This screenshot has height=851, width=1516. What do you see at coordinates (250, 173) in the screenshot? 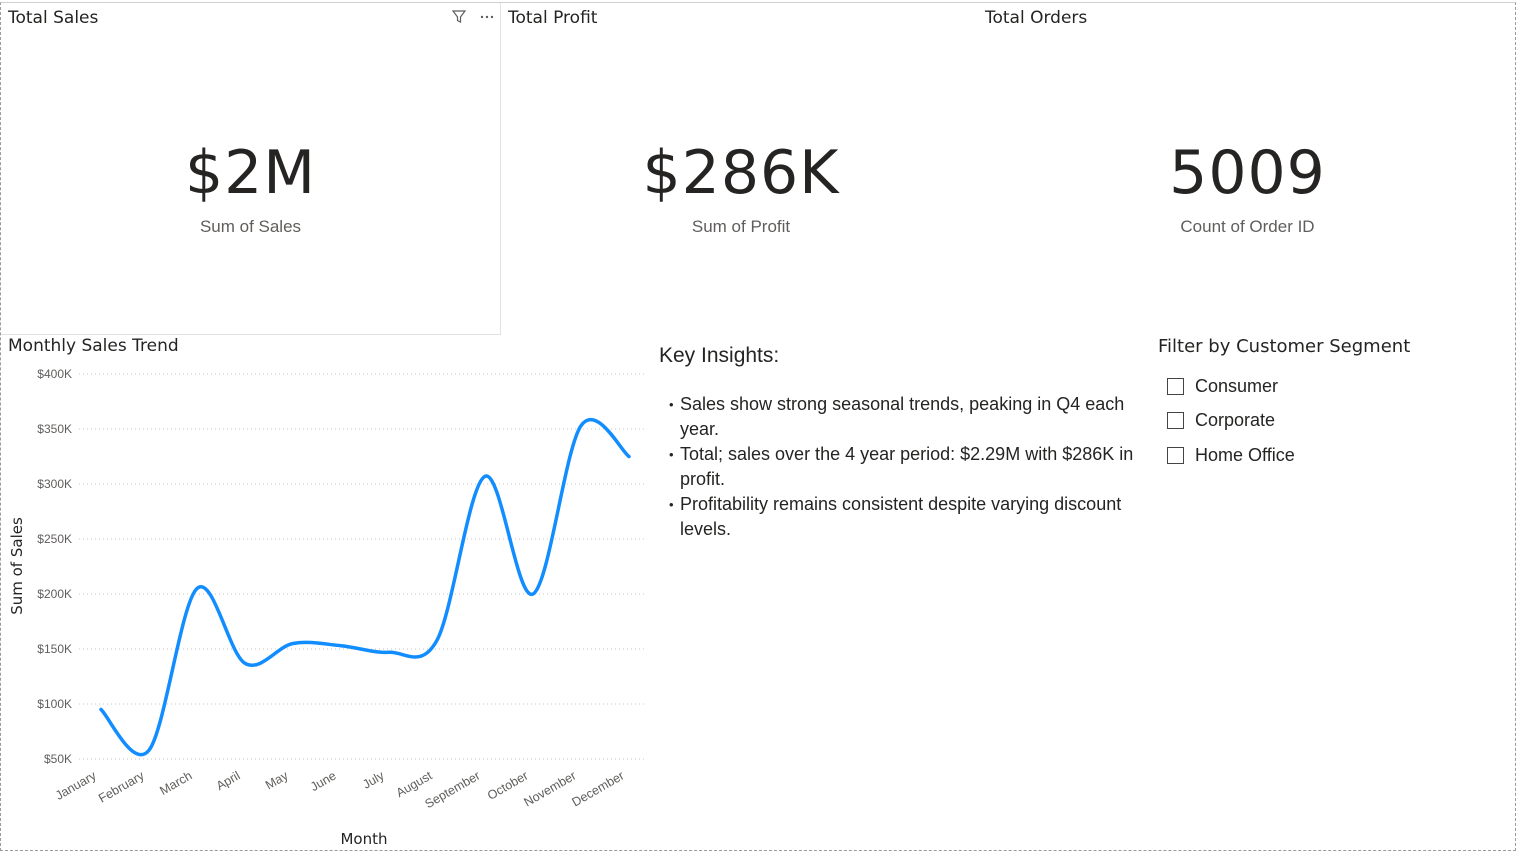
I see `kpi-value: $2M` at bounding box center [250, 173].